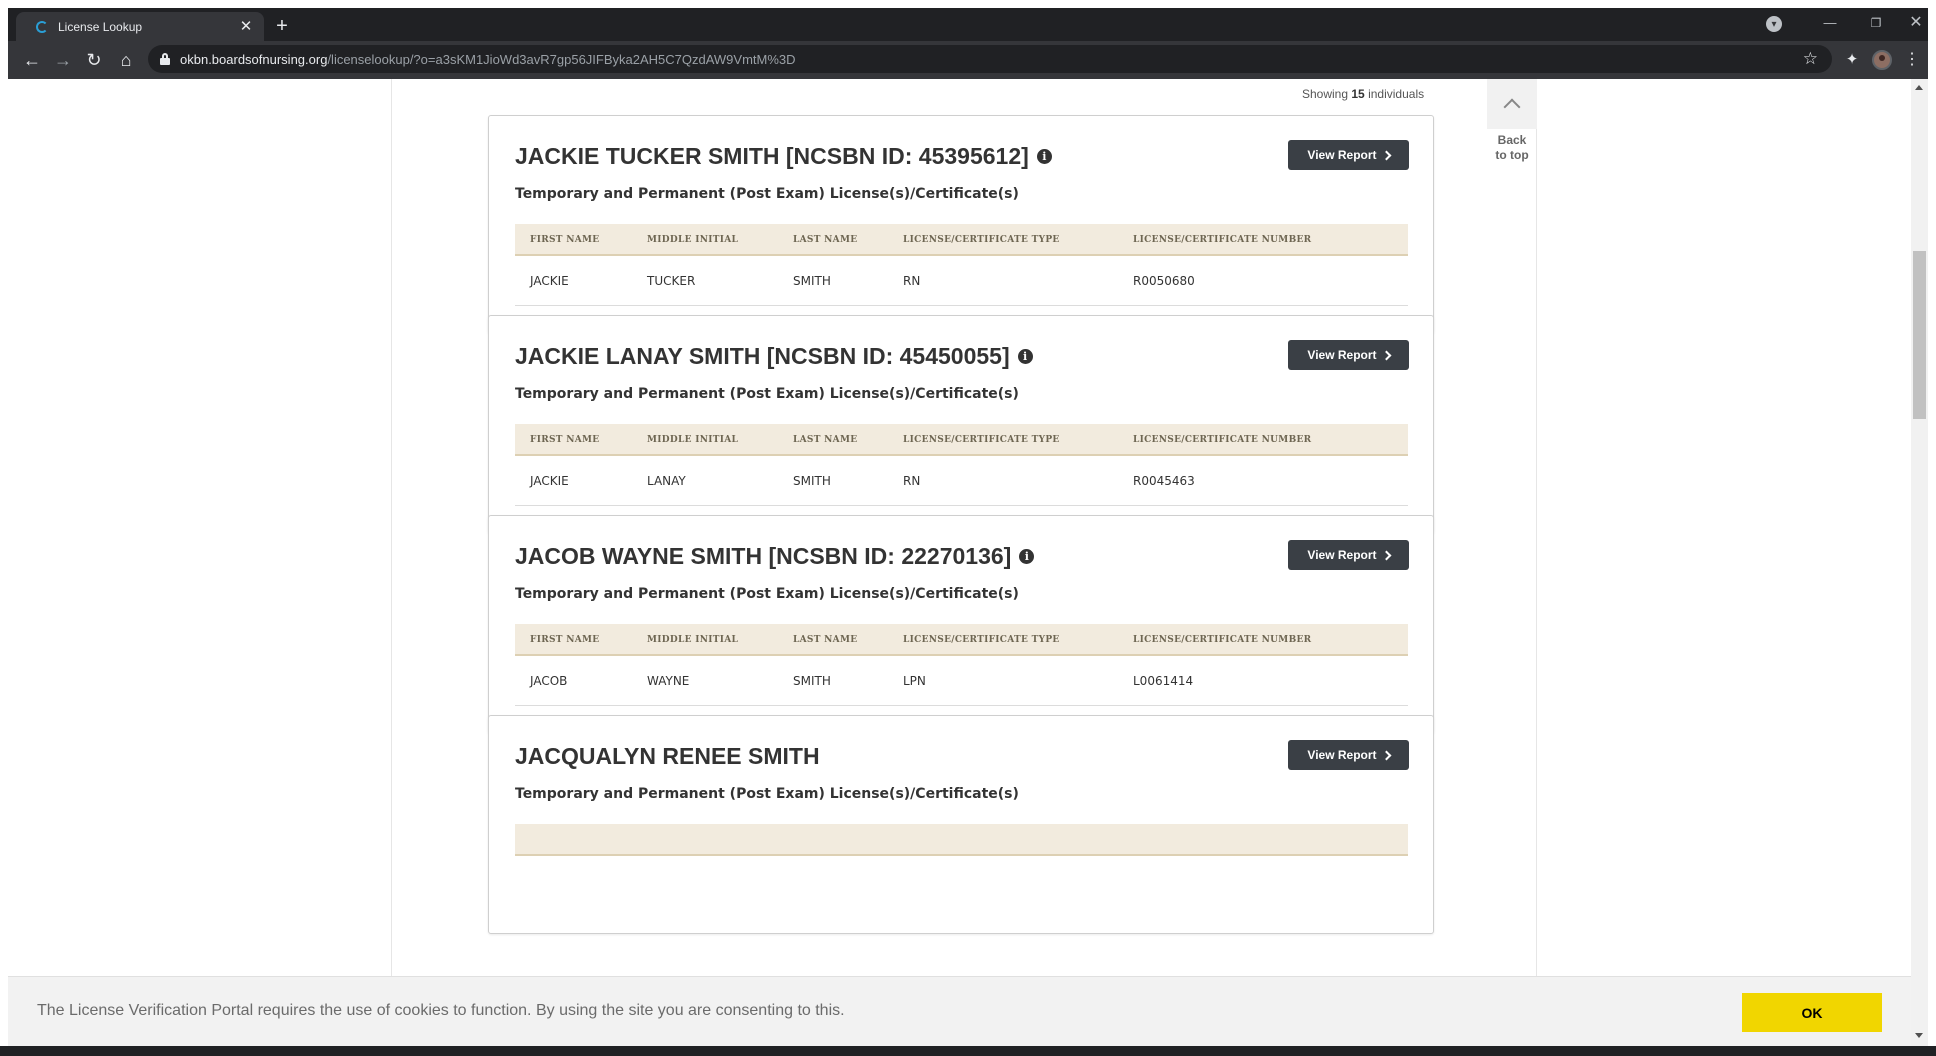  I want to click on individual-name-text: JACOB WAYNE SMITH [NCSBN ID: 22270136], so click(763, 556).